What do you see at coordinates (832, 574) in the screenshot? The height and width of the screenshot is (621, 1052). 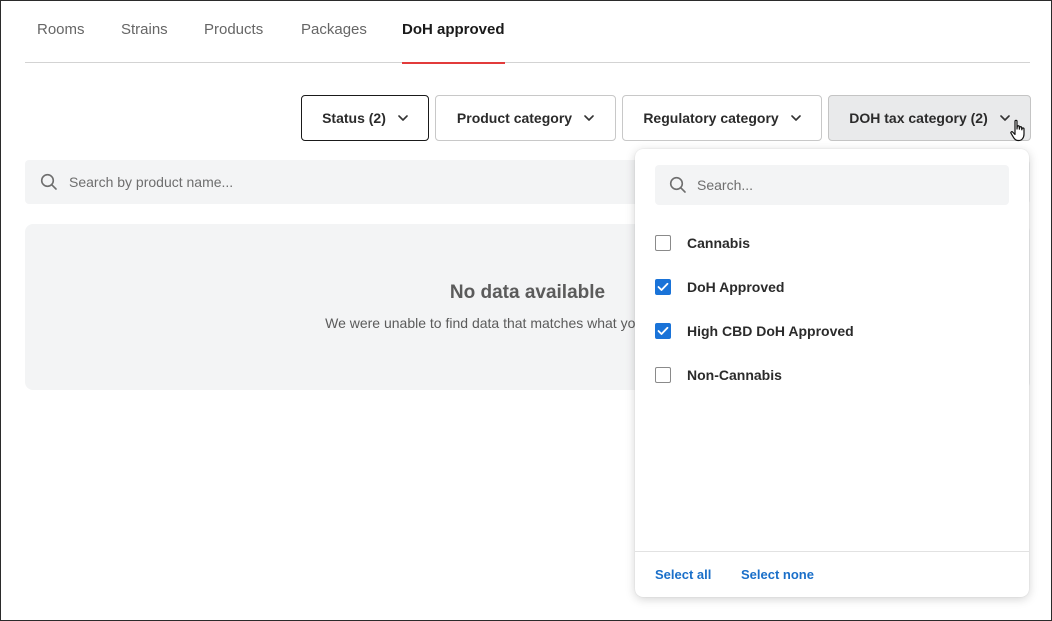 I see `dropdown-footer: Select all Select none` at bounding box center [832, 574].